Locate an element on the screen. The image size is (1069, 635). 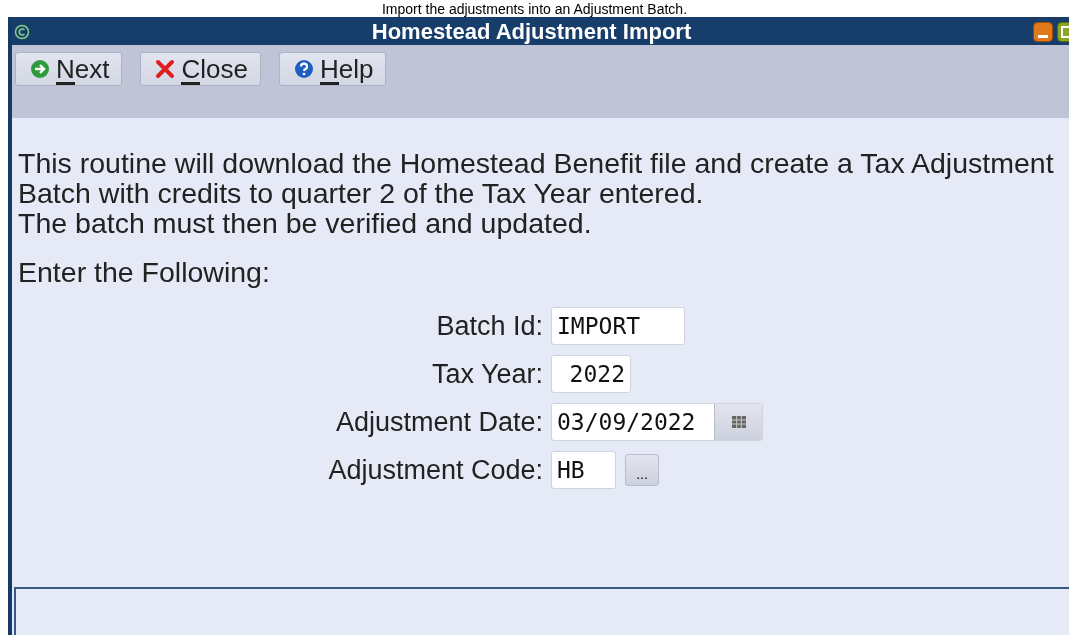
instruction-text: Enter the Following: is located at coordinates (144, 272).